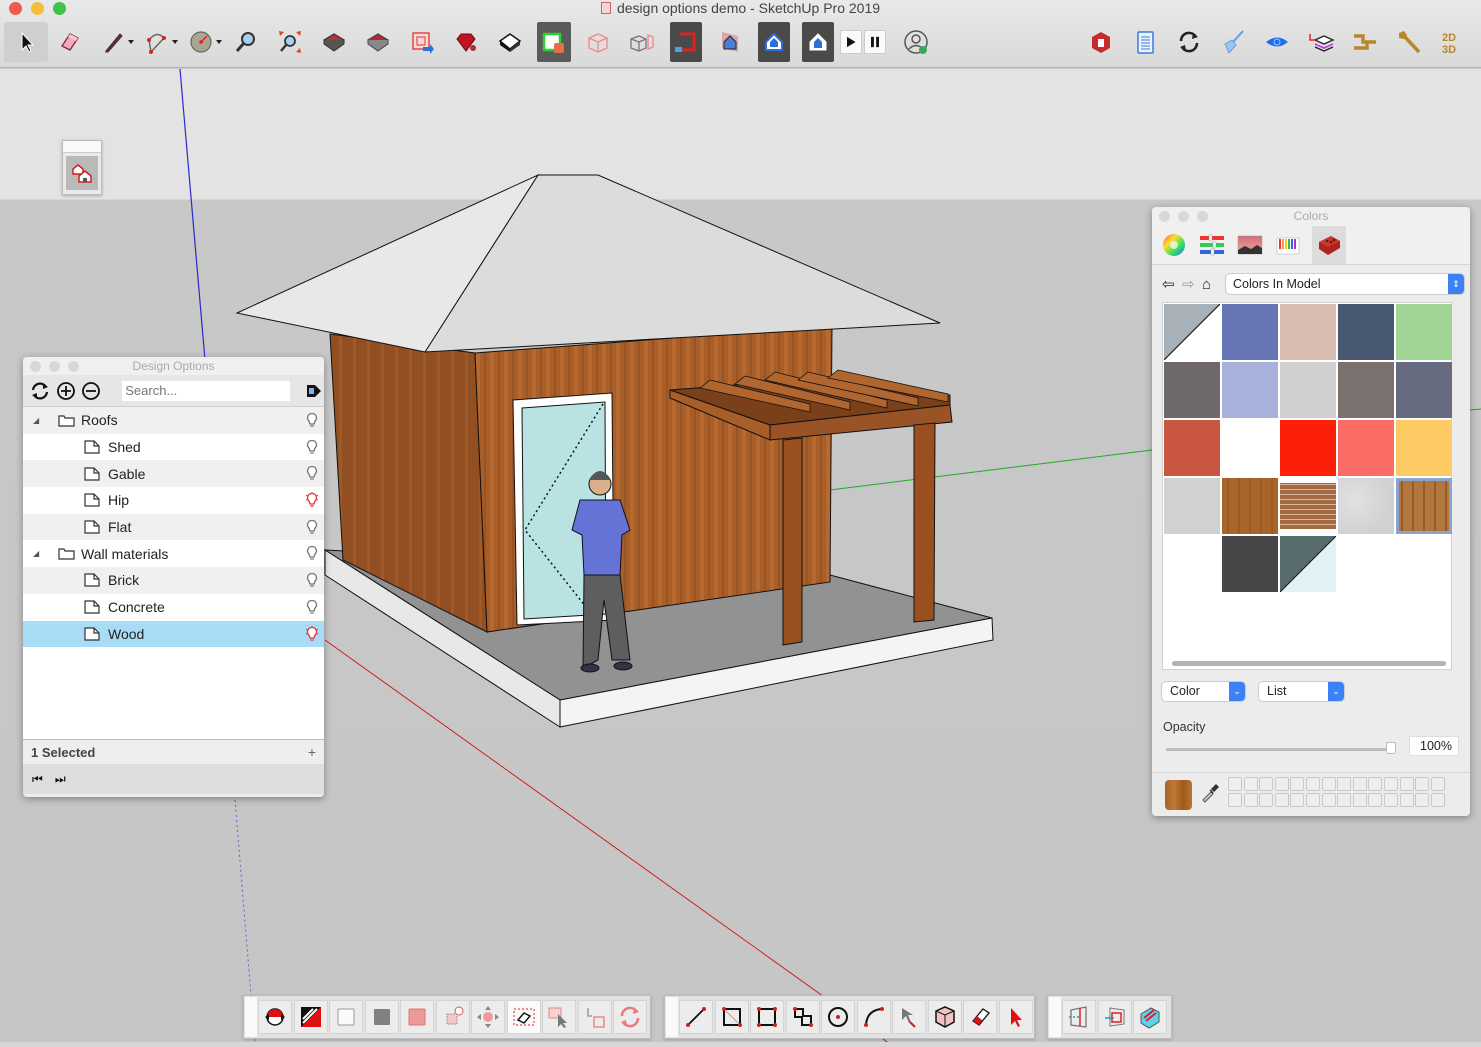 Image resolution: width=1481 pixels, height=1047 pixels. What do you see at coordinates (916, 42) in the screenshot?
I see `account-button` at bounding box center [916, 42].